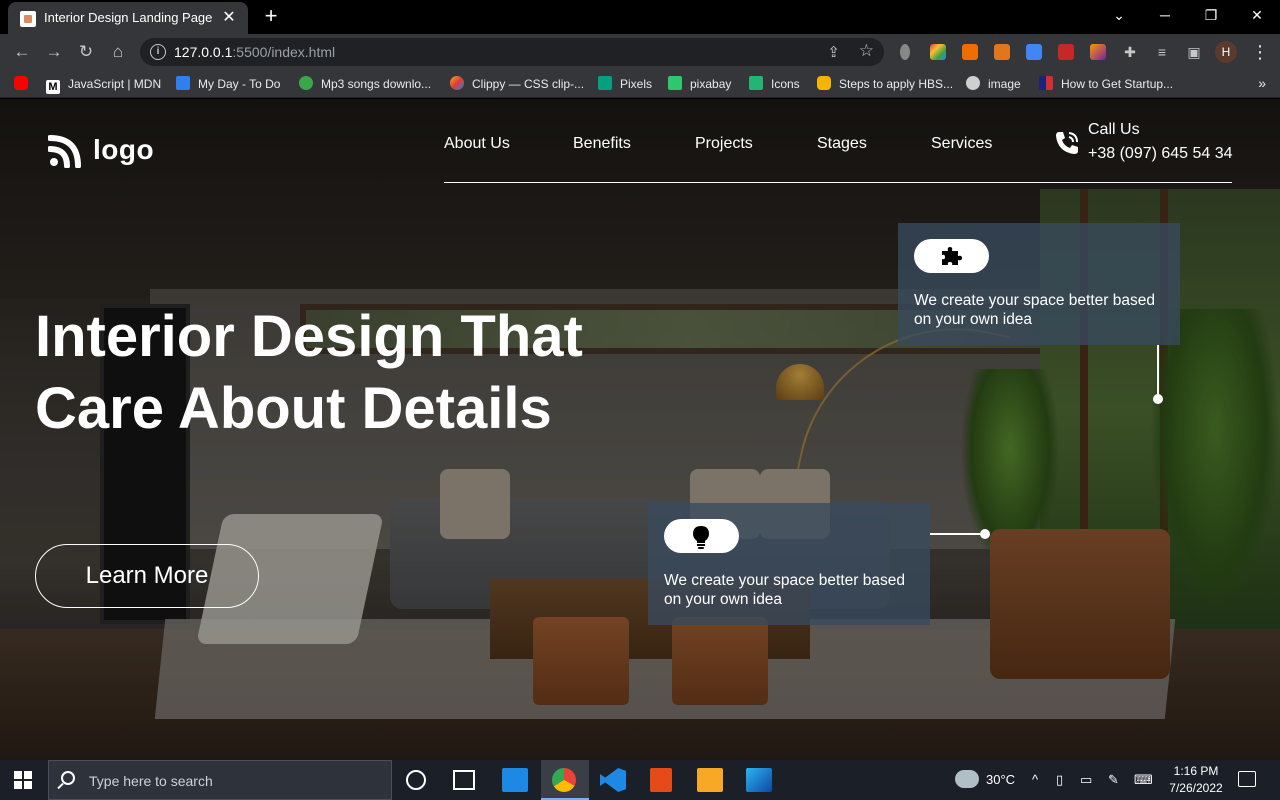 The width and height of the screenshot is (1280, 800). What do you see at coordinates (86, 52) in the screenshot?
I see `reload-icon: ↻` at bounding box center [86, 52].